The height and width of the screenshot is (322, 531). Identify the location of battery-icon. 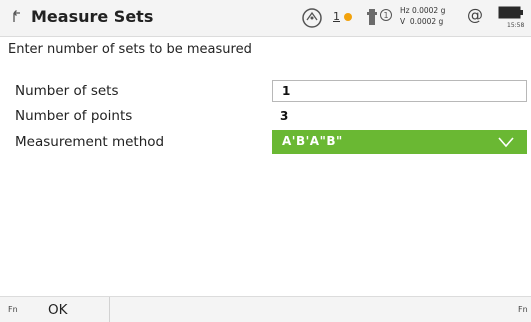
(510, 12).